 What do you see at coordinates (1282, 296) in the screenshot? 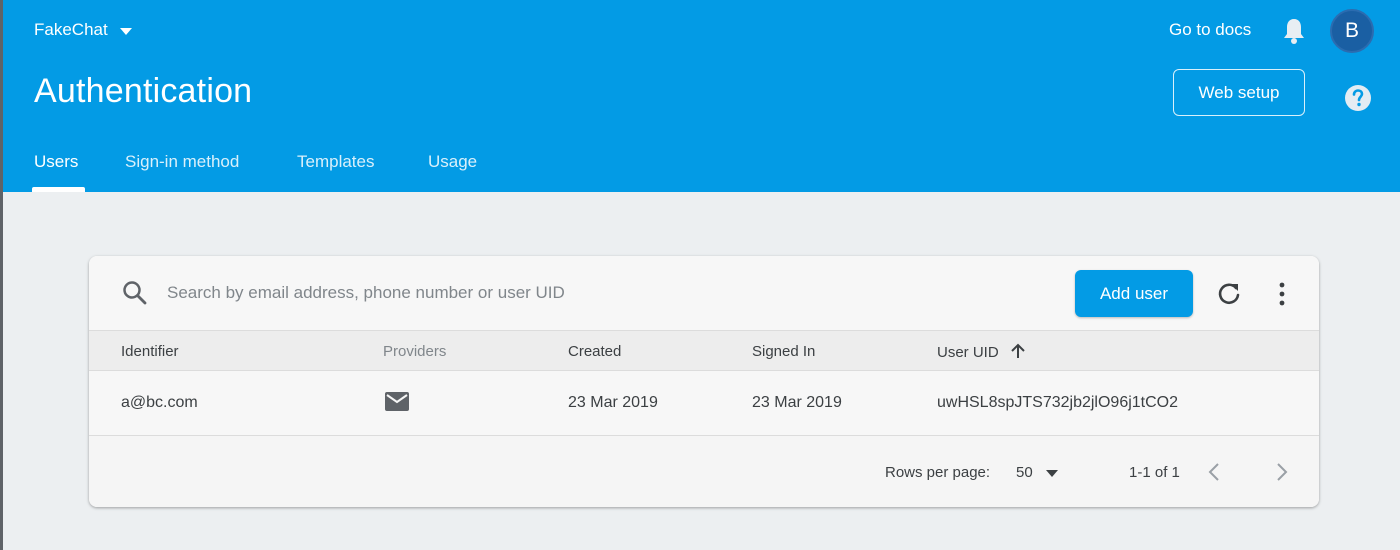
I see `more-vert-icon` at bounding box center [1282, 296].